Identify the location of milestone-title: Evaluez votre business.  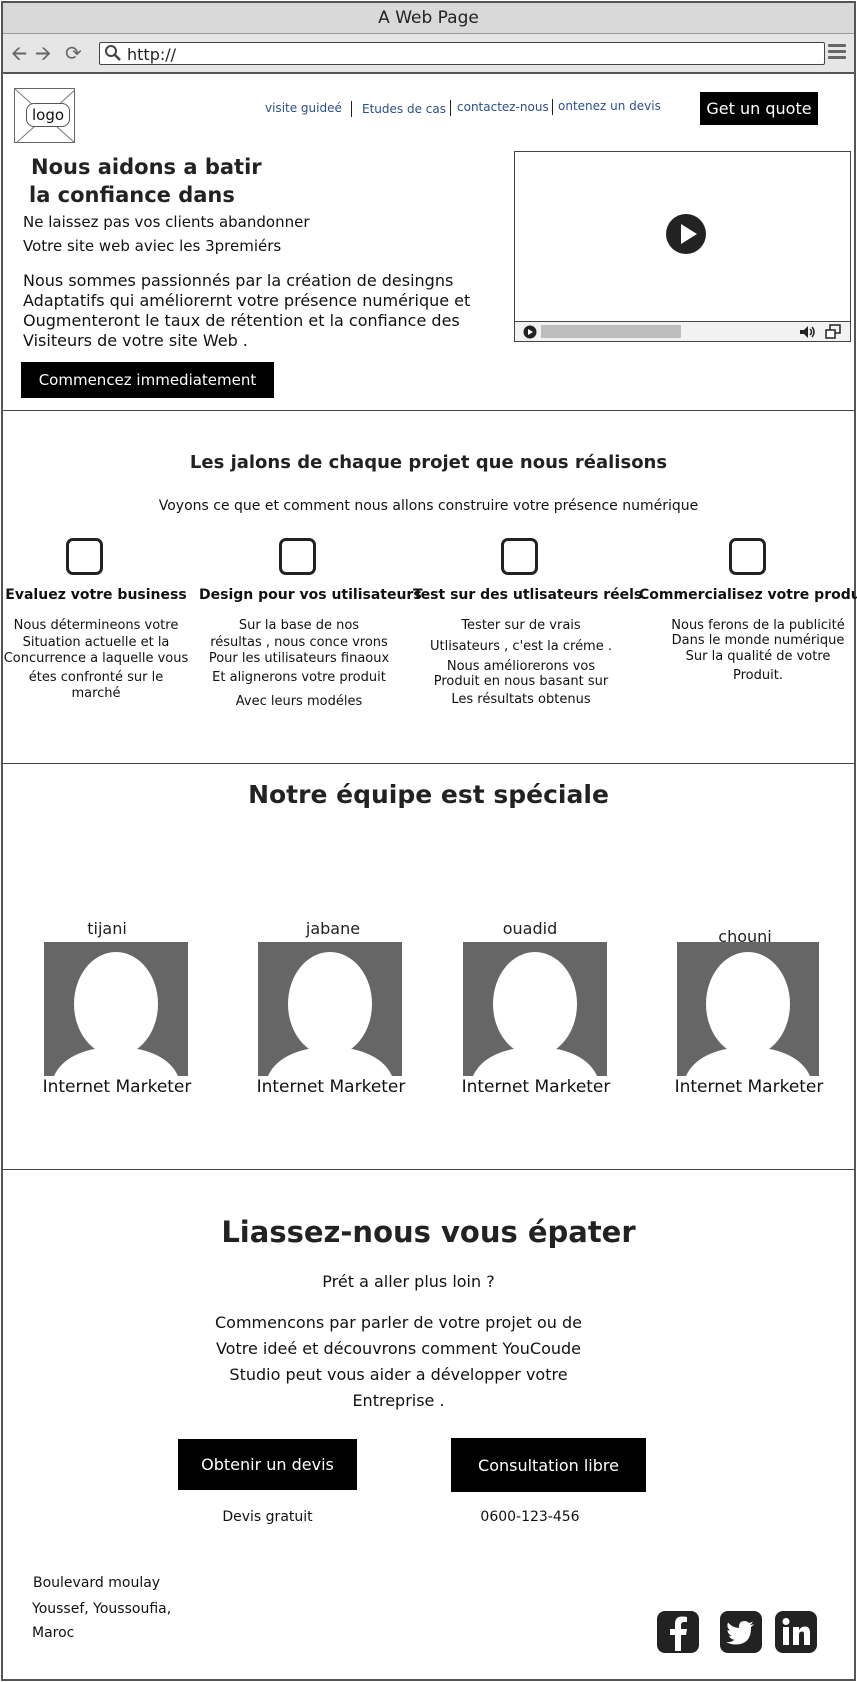
(96, 595).